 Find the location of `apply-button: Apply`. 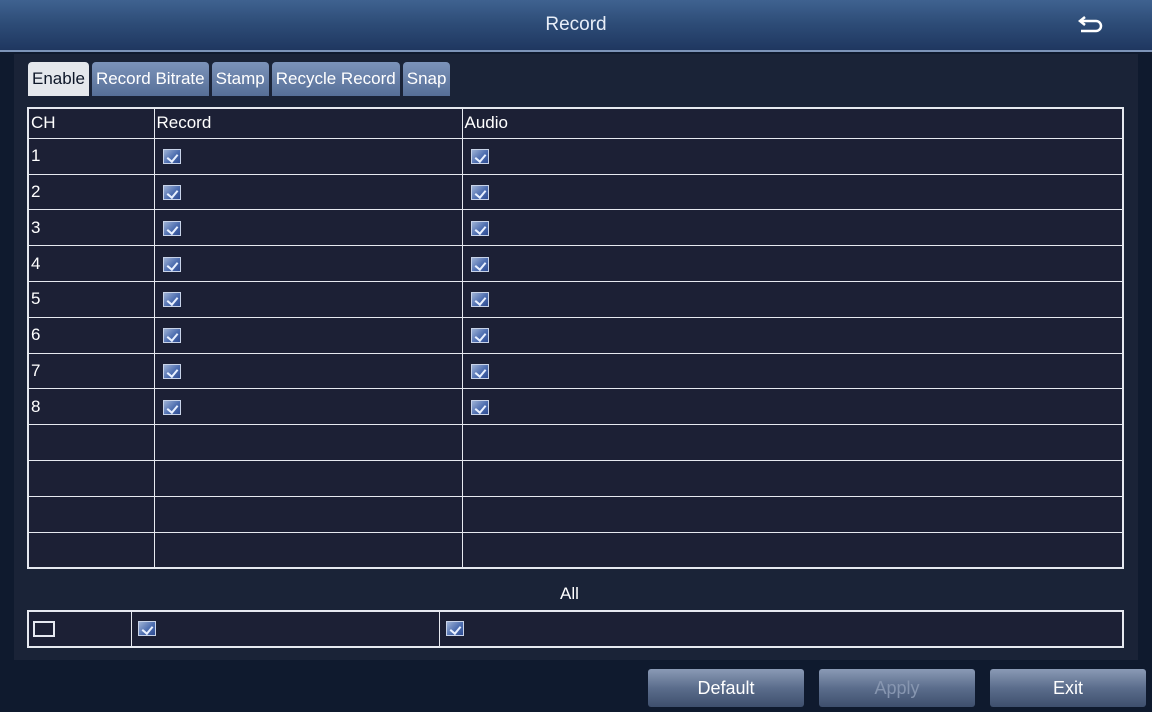

apply-button: Apply is located at coordinates (897, 688).